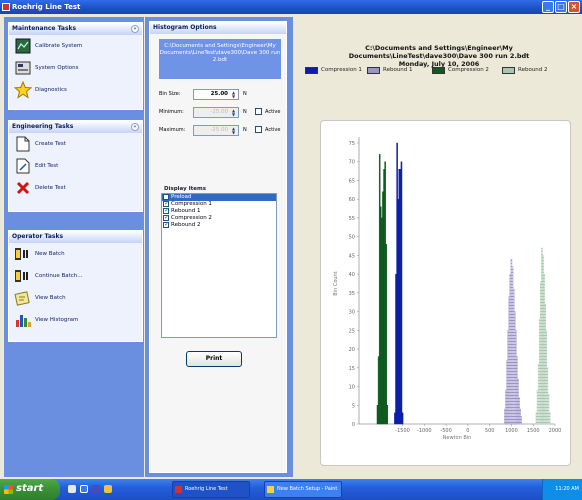 The height and width of the screenshot is (500, 582). What do you see at coordinates (30, 489) in the screenshot?
I see `start-button: start` at bounding box center [30, 489].